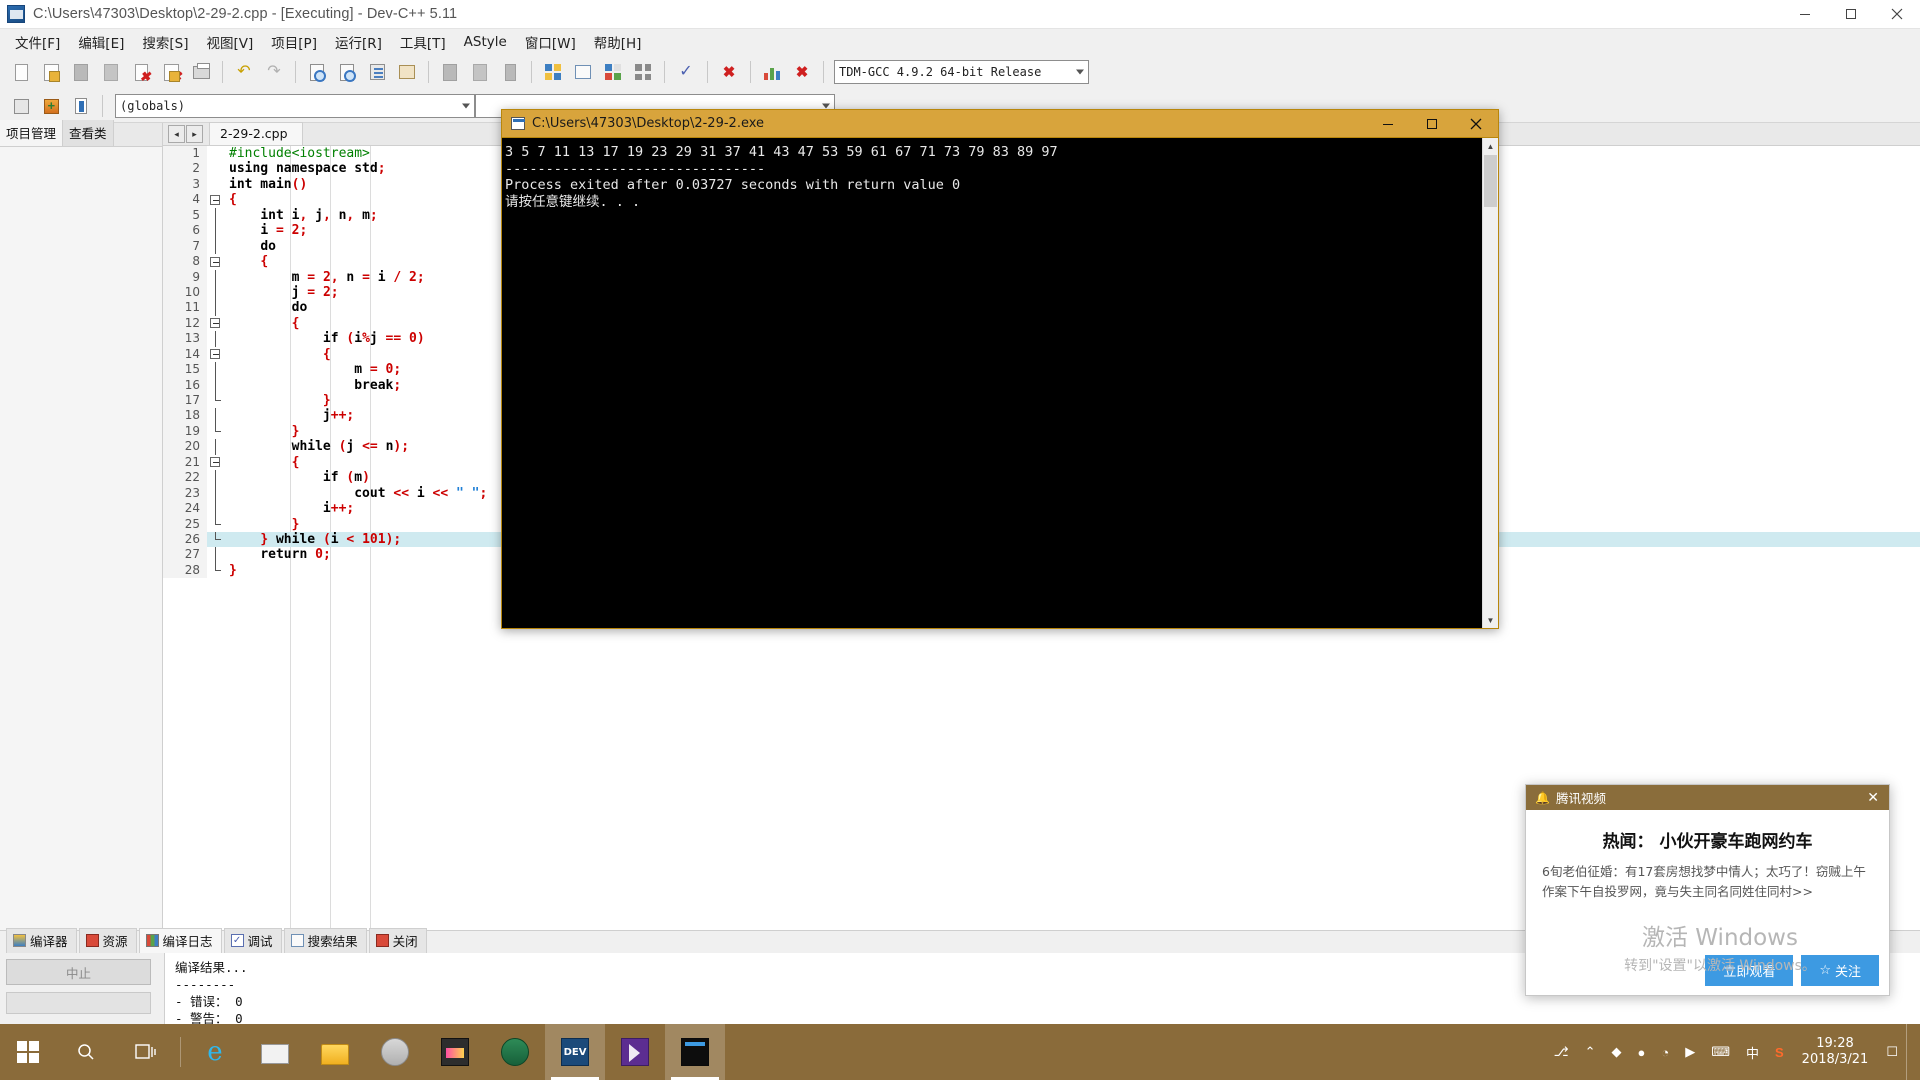 This screenshot has height=1080, width=1920. Describe the element at coordinates (37, 42) in the screenshot. I see `menu-file: 文件[F]` at that location.